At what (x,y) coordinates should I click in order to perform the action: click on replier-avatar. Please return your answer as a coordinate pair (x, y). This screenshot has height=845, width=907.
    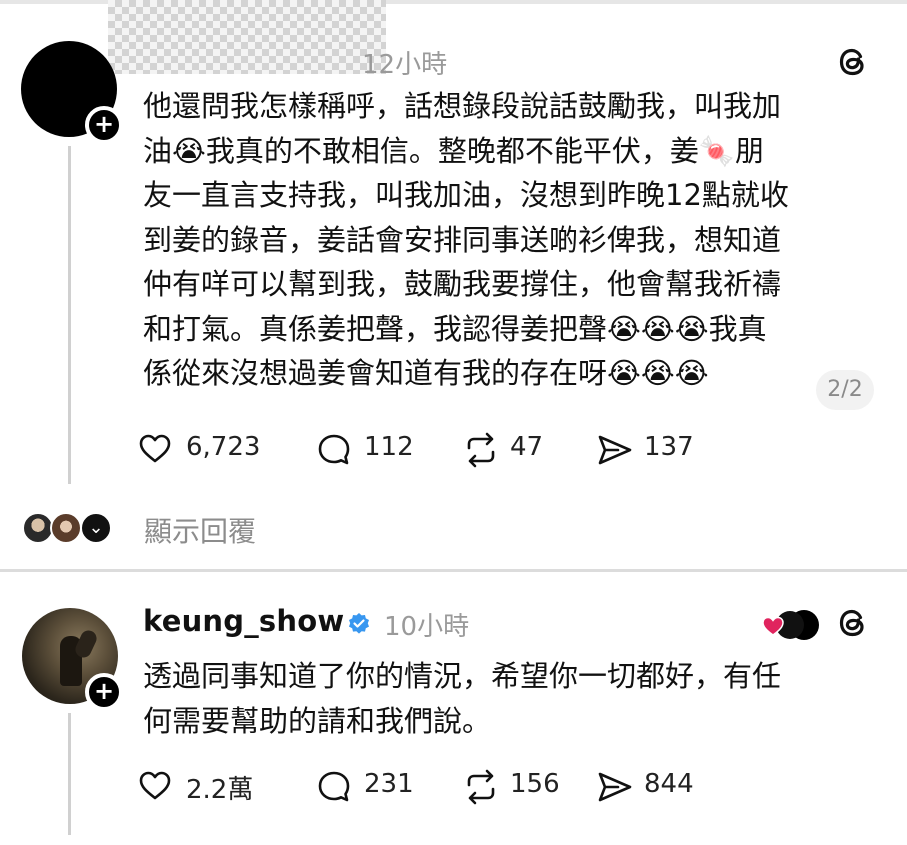
    Looking at the image, I should click on (66, 528).